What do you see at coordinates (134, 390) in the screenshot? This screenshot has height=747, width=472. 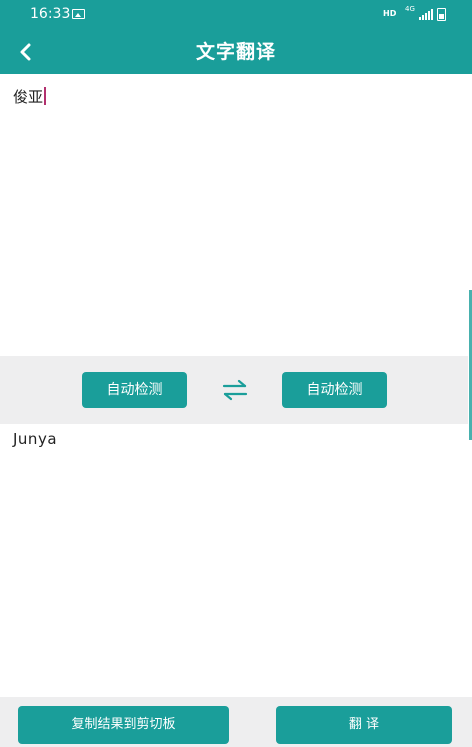 I see `source-language-button: 自动检测` at bounding box center [134, 390].